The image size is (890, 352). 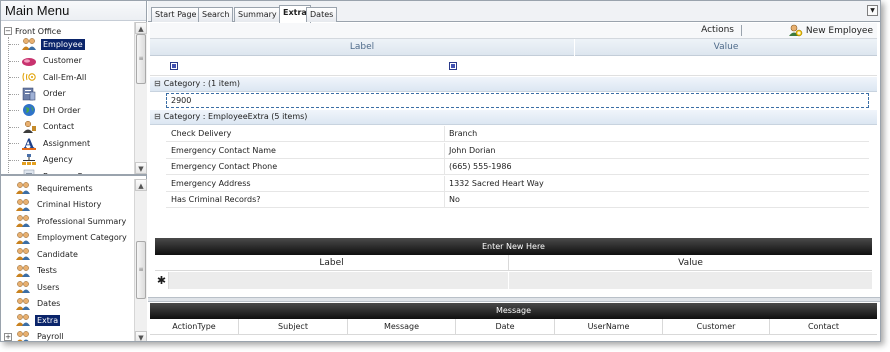 What do you see at coordinates (717, 30) in the screenshot?
I see `actions-menu: Actions` at bounding box center [717, 30].